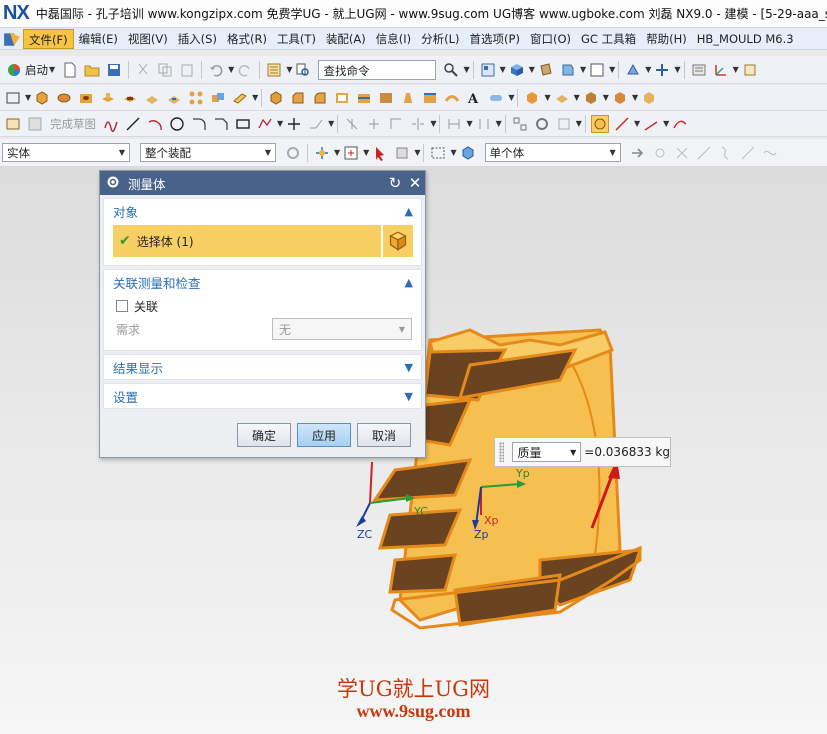 The width and height of the screenshot is (827, 734). What do you see at coordinates (86, 98) in the screenshot?
I see `hole-icon` at bounding box center [86, 98].